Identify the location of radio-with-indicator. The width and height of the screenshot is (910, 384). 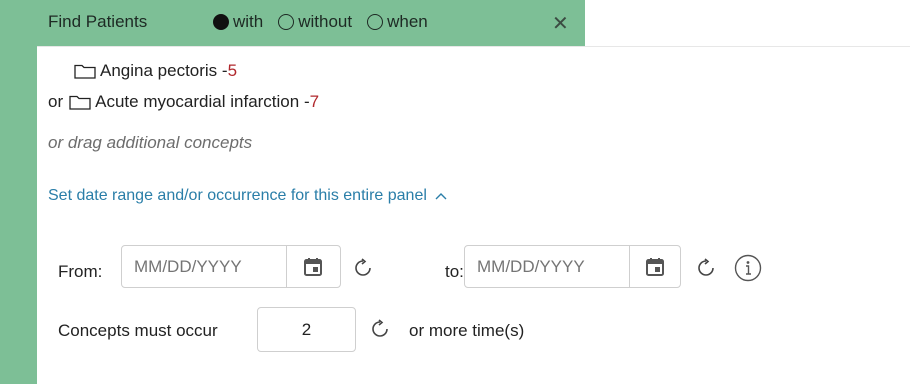
(221, 22).